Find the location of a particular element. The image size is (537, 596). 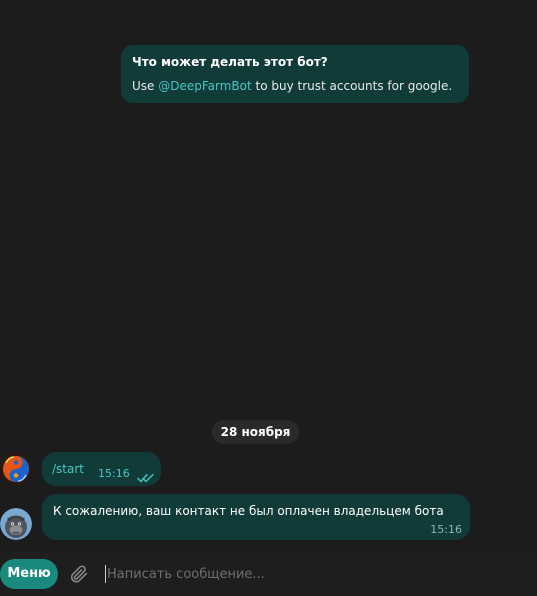

message-text: /start is located at coordinates (68, 469).